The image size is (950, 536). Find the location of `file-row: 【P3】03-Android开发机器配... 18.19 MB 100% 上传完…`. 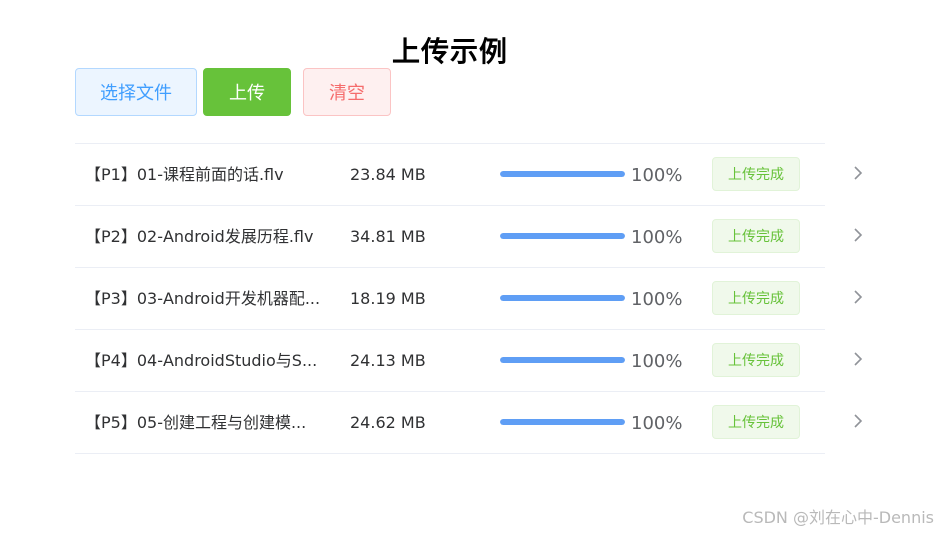

file-row: 【P3】03-Android开发机器配... 18.19 MB 100% 上传完… is located at coordinates (469, 299).